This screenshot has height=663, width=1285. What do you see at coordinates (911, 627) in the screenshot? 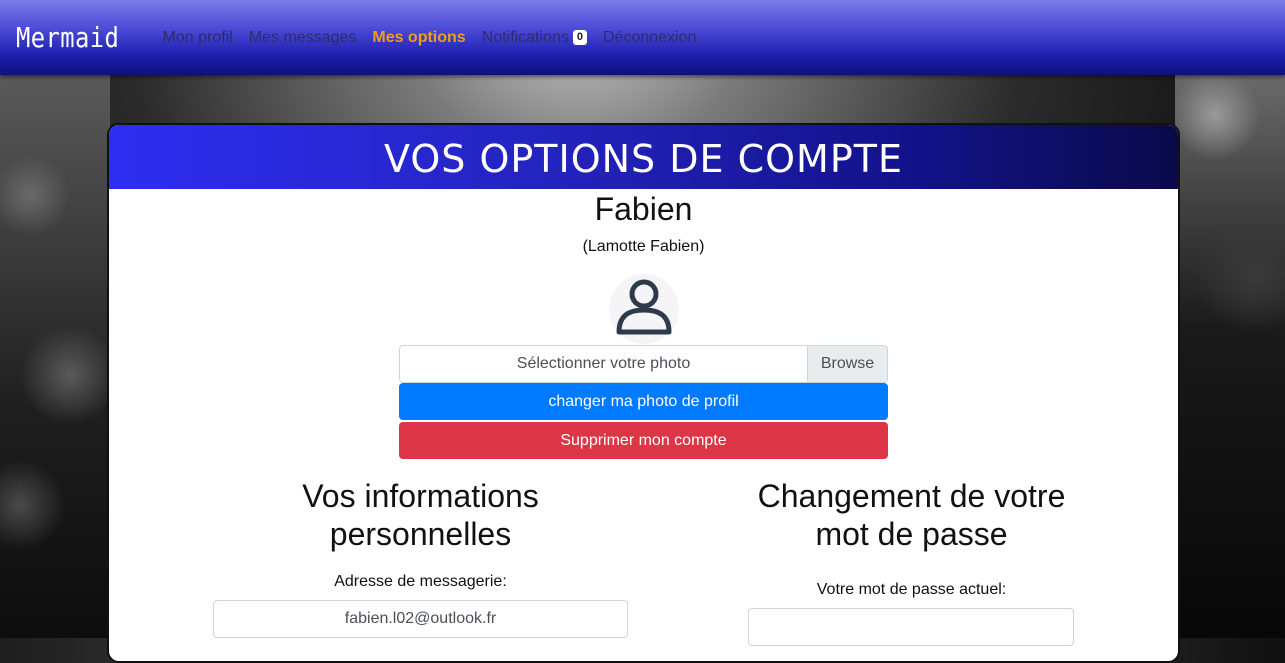
I see `current-password-field` at bounding box center [911, 627].